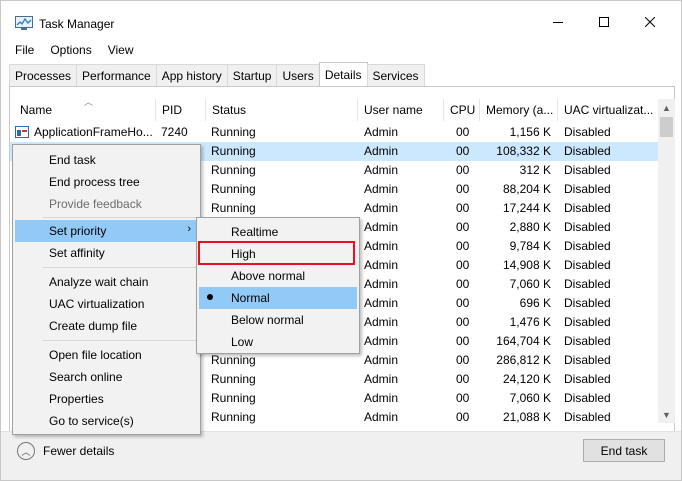 The width and height of the screenshot is (682, 481). I want to click on menu-item-uac-virtualization: UAC virtualization, so click(107, 304).